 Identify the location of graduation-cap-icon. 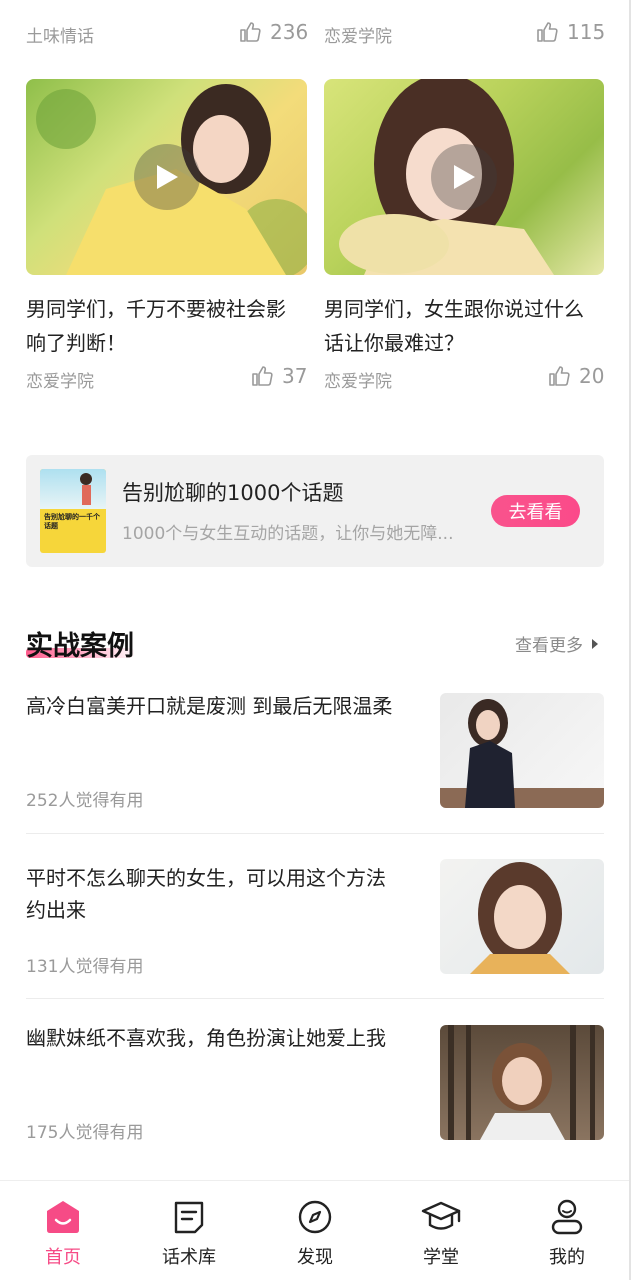
(441, 1217).